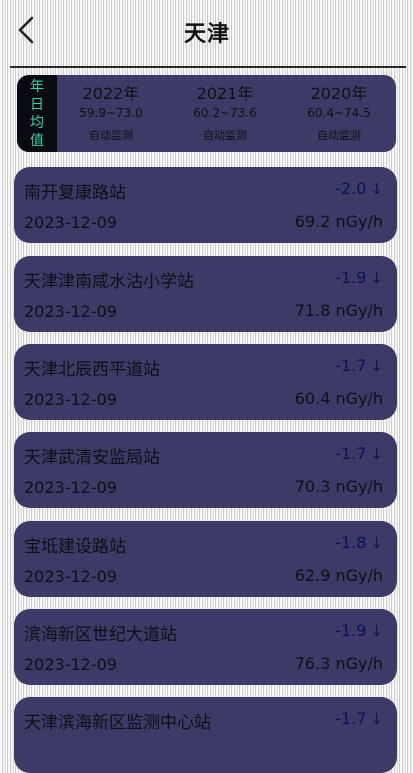  I want to click on station-value: 60.4 nGy/h, so click(338, 398).